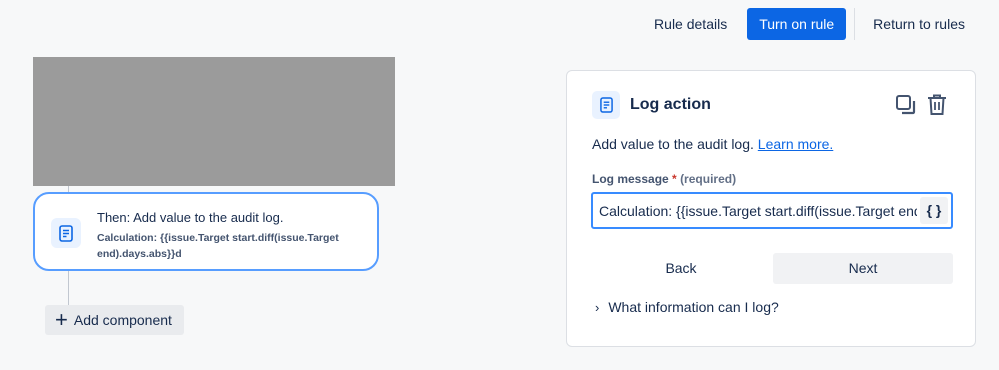  What do you see at coordinates (61, 319) in the screenshot?
I see `plus-icon: +` at bounding box center [61, 319].